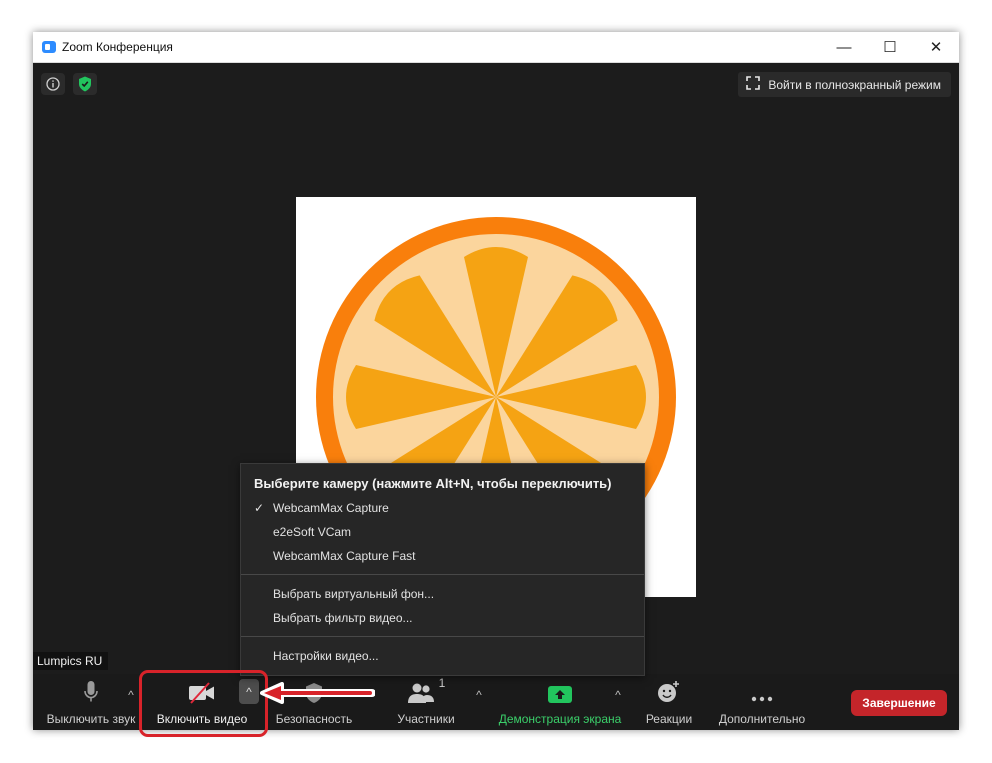 The image size is (992, 763). I want to click on annotation-arrow-icon, so click(317, 693).